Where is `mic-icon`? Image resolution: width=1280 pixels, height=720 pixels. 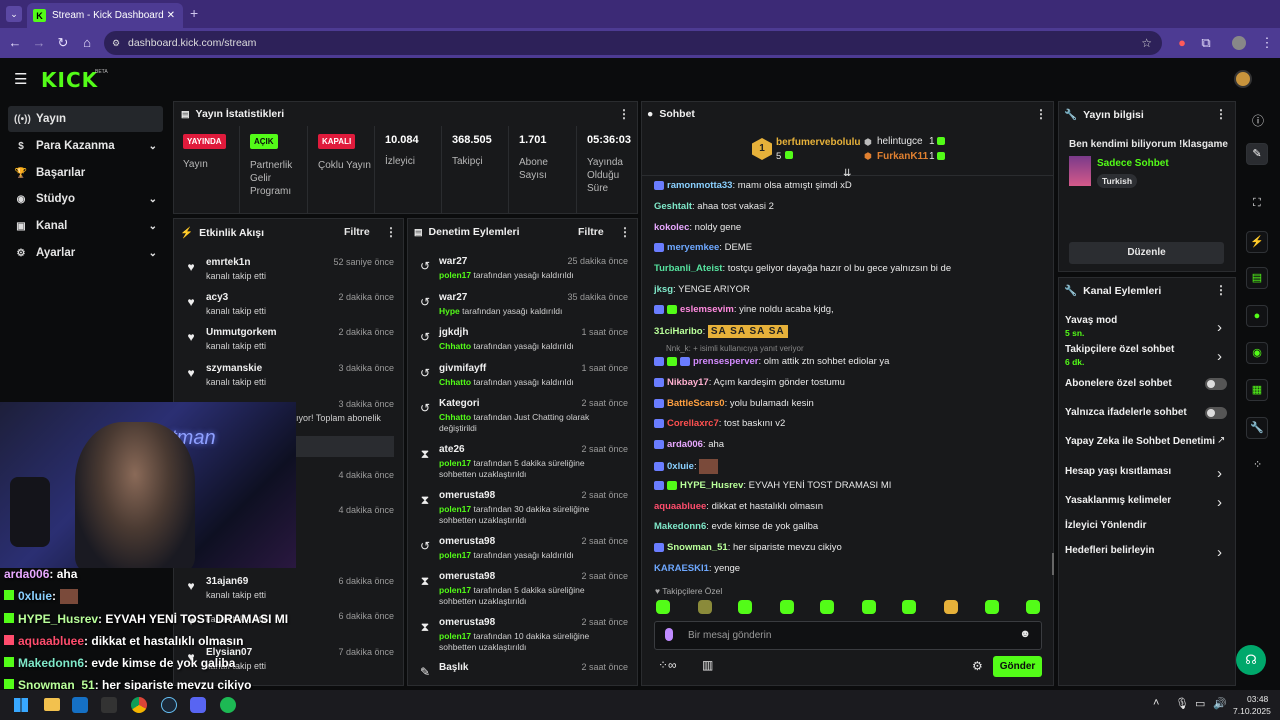
mic-icon is located at coordinates (669, 634).